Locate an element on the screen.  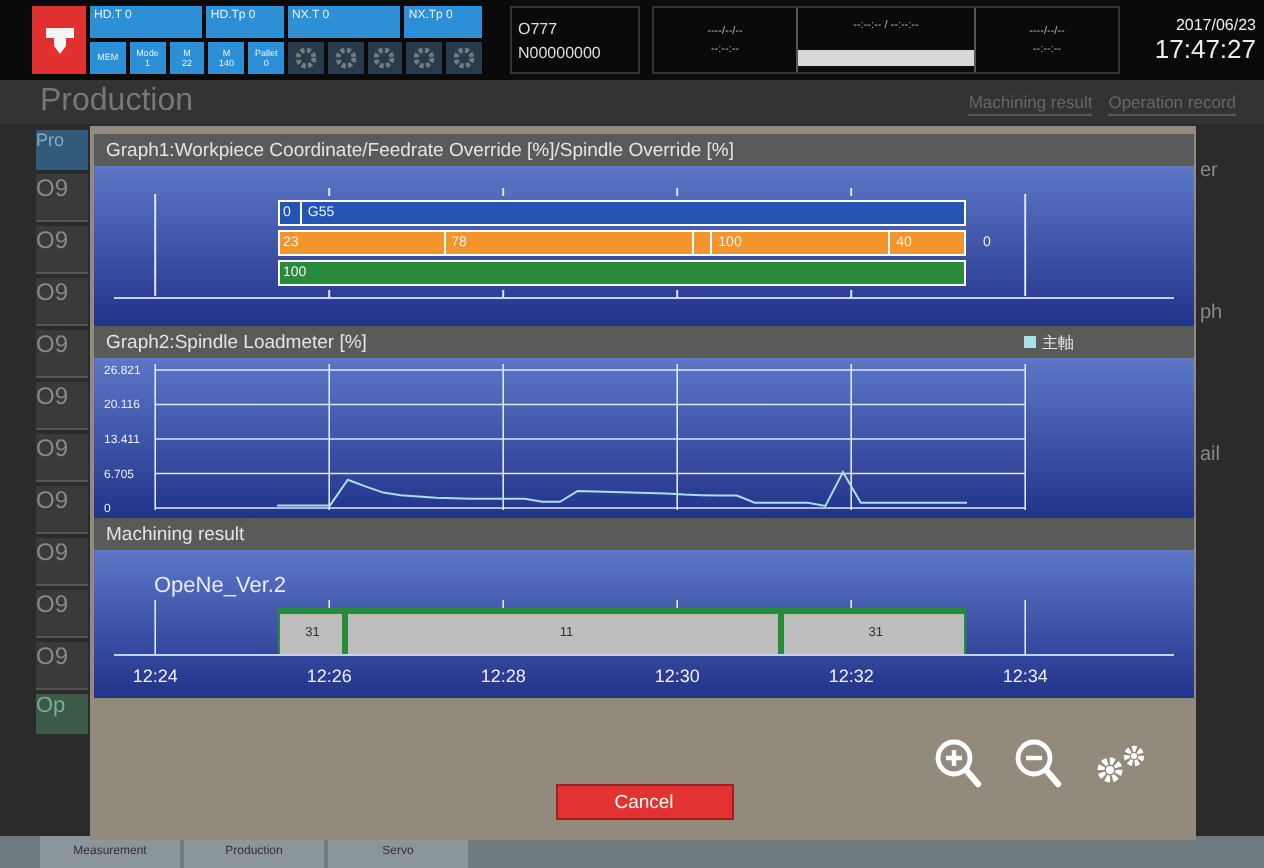
time-label: 12:24 is located at coordinates (155, 676).